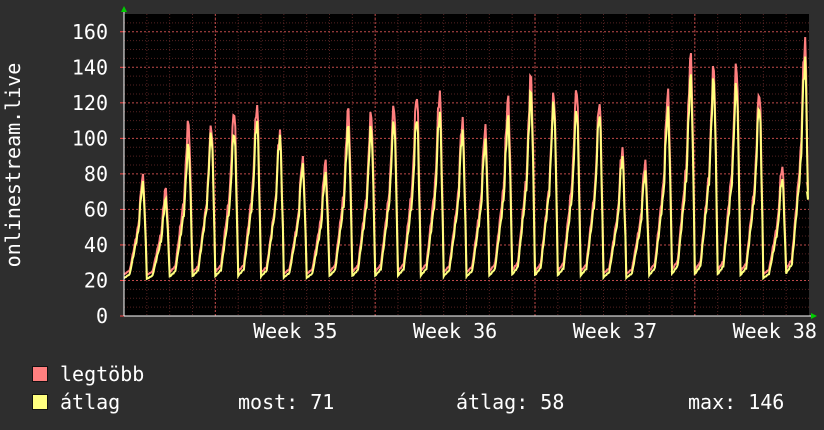 This screenshot has height=430, width=824. Describe the element at coordinates (415, 374) in the screenshot. I see `legend-row-max: legtöbb` at that location.